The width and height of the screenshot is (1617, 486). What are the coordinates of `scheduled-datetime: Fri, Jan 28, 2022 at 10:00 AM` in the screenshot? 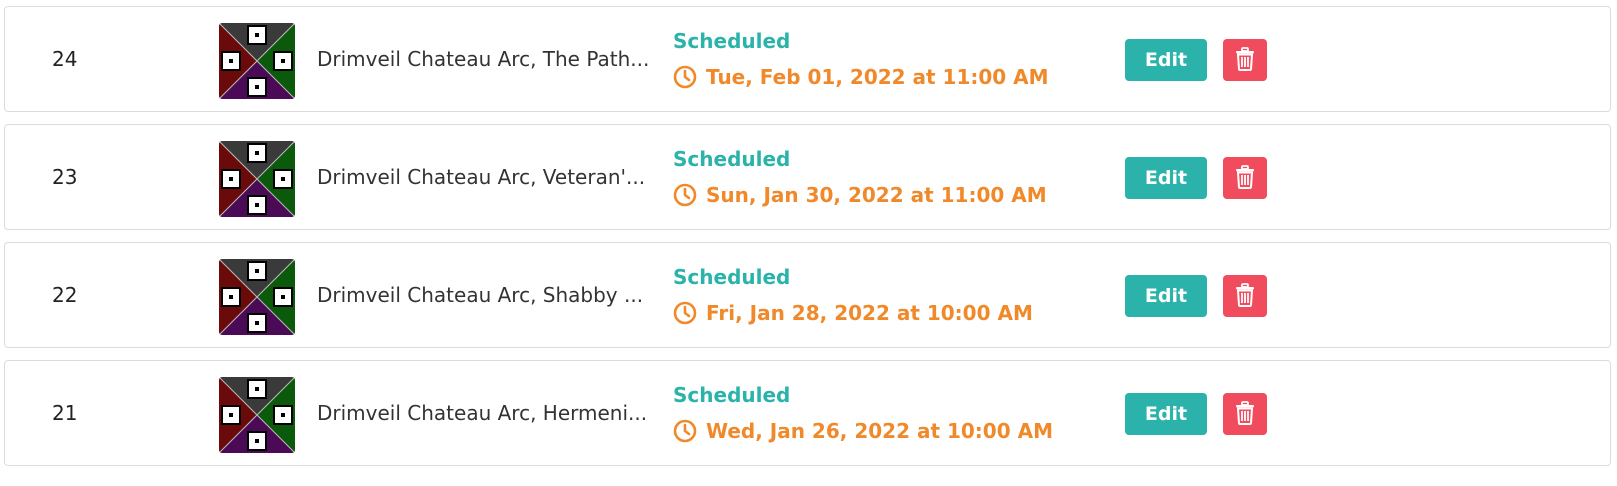 It's located at (853, 313).